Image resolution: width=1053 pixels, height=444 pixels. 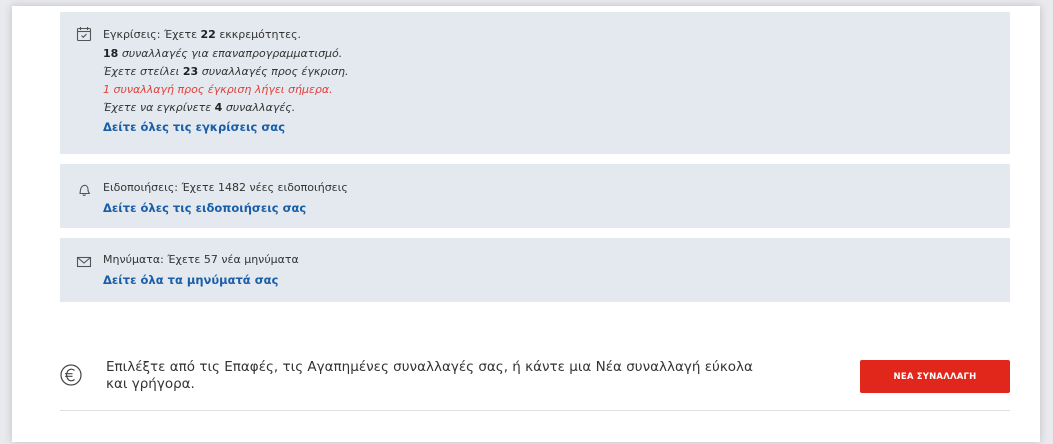 What do you see at coordinates (202, 34) in the screenshot?
I see `approvals-title: Εγκρίσεις: Έχετε 22 εκκρεμότητες.` at bounding box center [202, 34].